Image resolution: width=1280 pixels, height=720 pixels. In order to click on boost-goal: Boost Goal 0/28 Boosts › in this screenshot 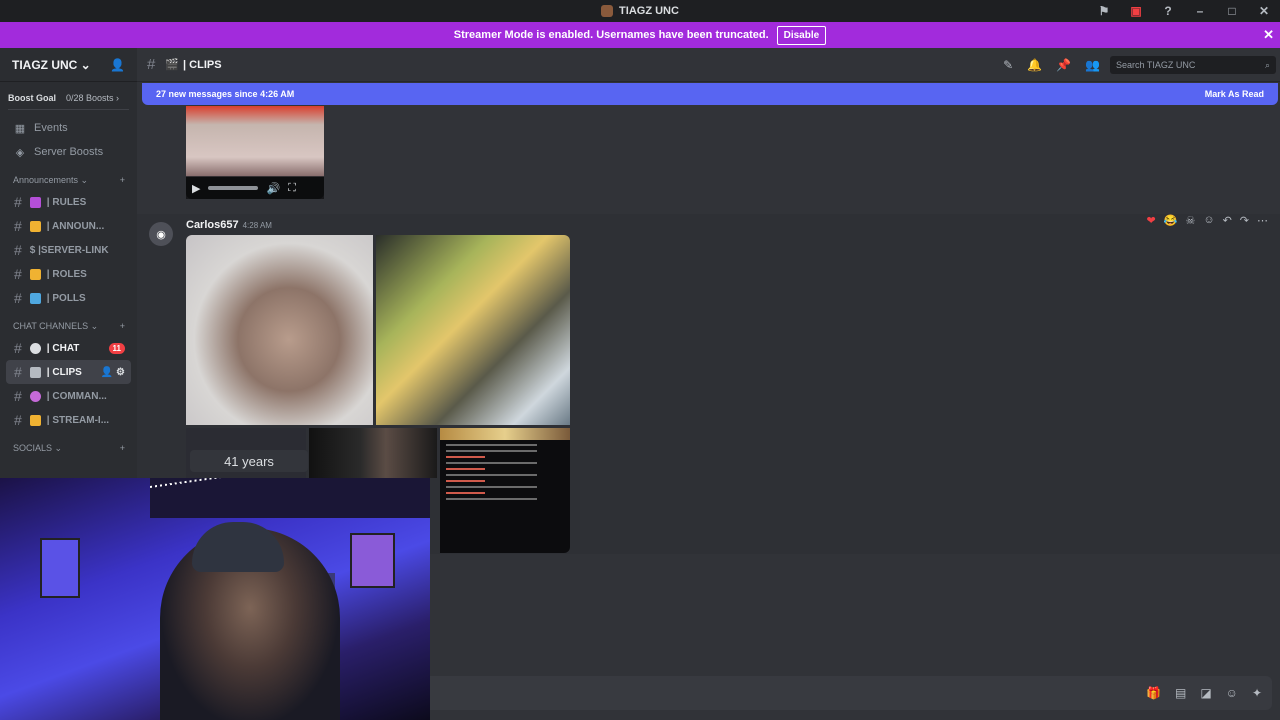, I will do `click(68, 100)`.